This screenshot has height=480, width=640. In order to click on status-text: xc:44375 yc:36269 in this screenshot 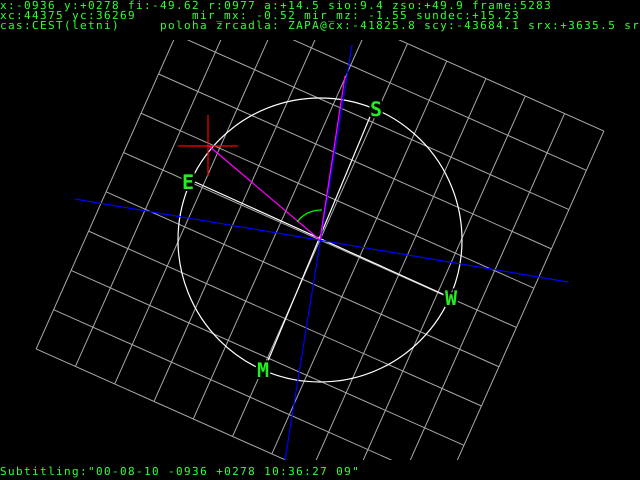, I will do `click(68, 16)`.